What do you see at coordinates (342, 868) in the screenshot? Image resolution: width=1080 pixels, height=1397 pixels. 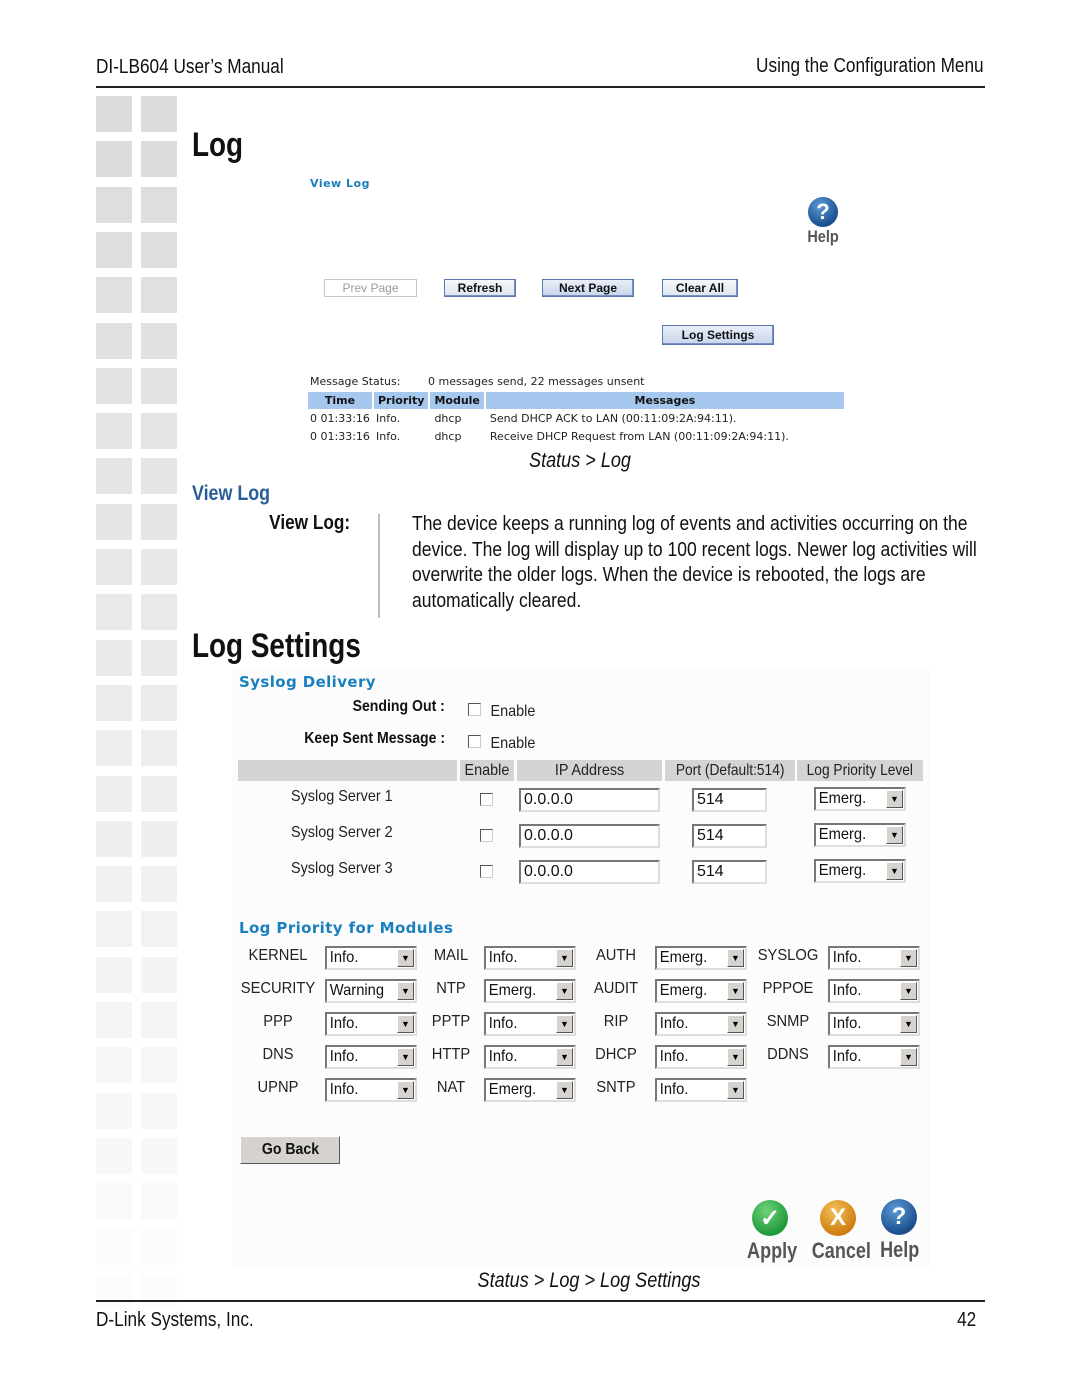 I see `syslog-server-name: Syslog Server 3` at bounding box center [342, 868].